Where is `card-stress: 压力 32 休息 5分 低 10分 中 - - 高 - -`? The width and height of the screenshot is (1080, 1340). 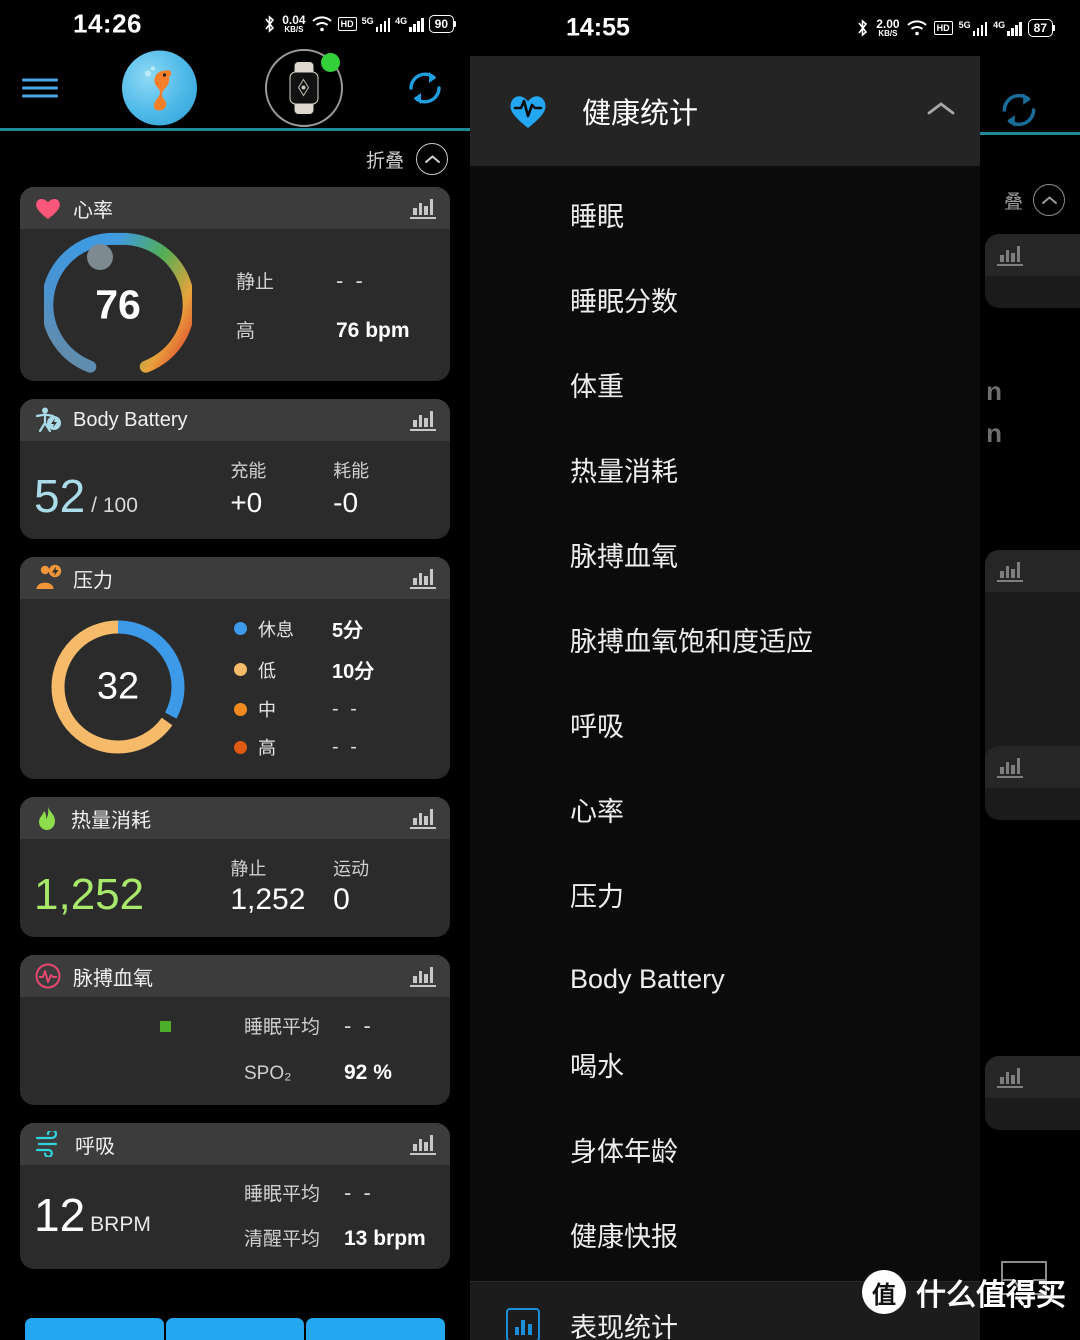 card-stress: 压力 32 休息 5分 低 10分 中 - - 高 - - is located at coordinates (235, 668).